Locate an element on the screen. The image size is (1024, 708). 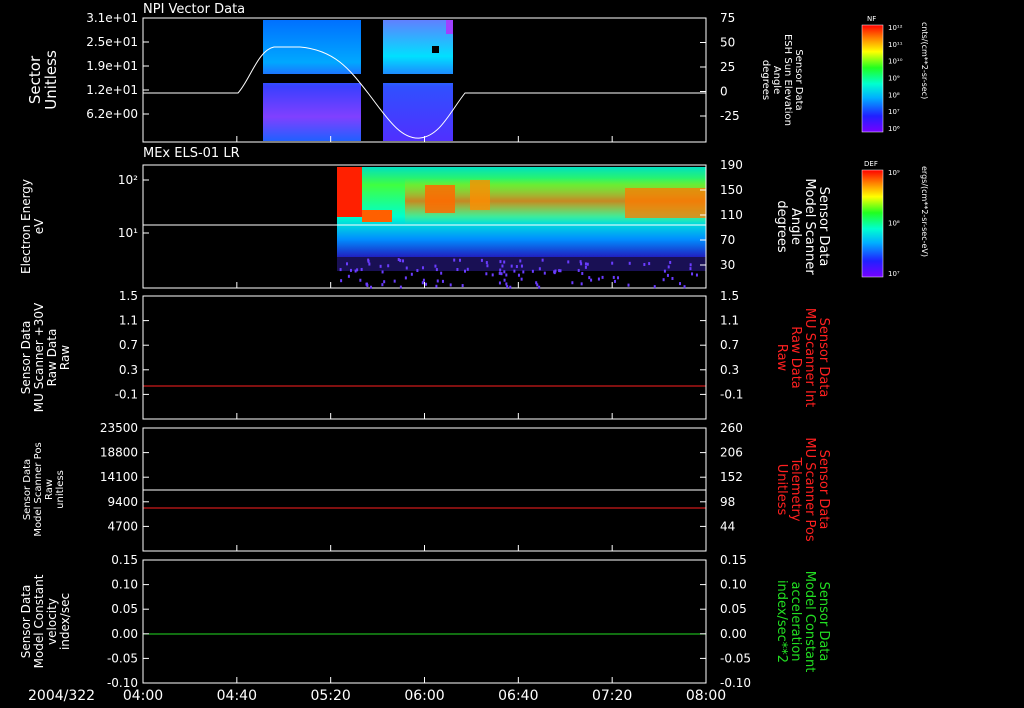
colorbar-tick-label: 10¹⁰ is located at coordinates (895, 62).